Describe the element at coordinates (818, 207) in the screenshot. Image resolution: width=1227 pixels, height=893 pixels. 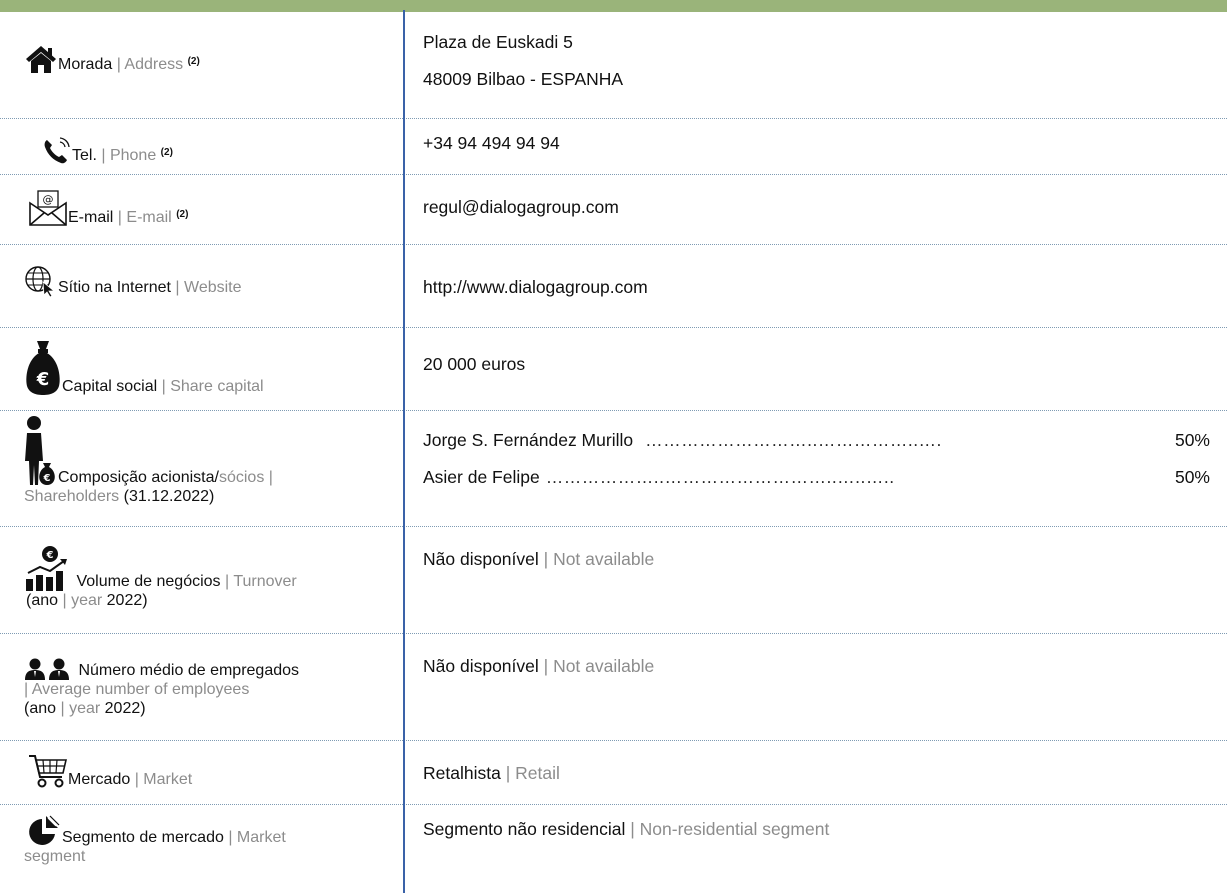
I see `value-email: regul@dialogagroup.com` at that location.